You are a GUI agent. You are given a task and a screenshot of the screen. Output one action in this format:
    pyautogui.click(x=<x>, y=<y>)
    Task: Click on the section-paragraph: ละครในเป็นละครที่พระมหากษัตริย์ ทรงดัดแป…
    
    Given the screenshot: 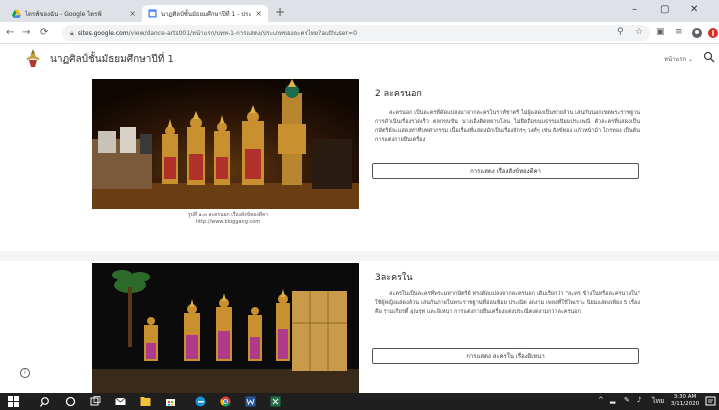 What is the action you would take?
    pyautogui.click(x=507, y=303)
    